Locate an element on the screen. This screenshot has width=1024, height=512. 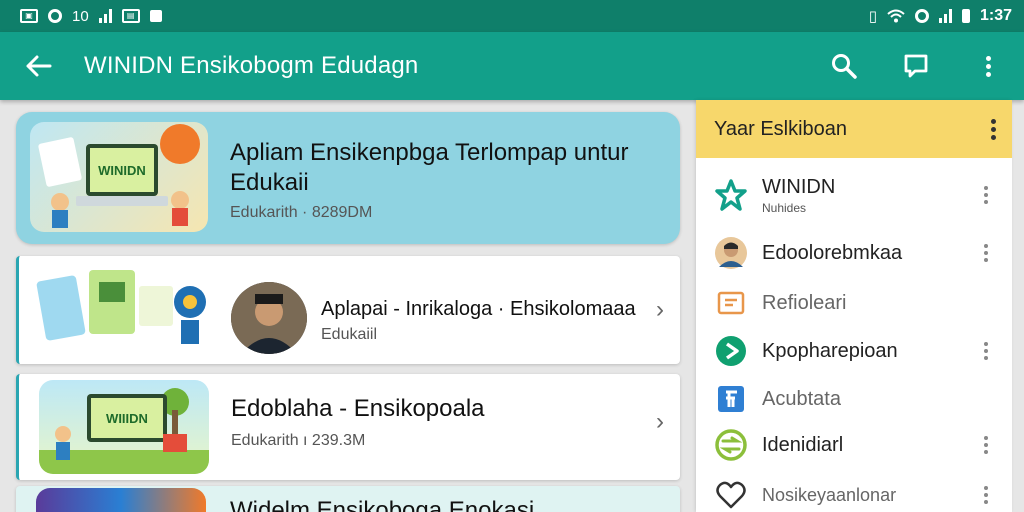
panel-item-label: Idenidiarl is located at coordinates (803, 444).